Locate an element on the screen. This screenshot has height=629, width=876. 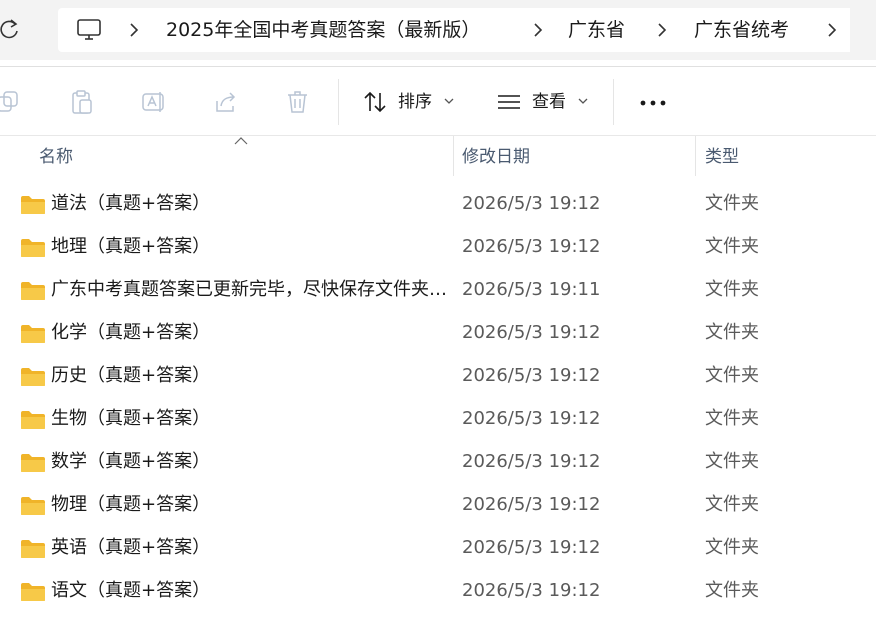
list-item: 物理（真题+答案） 2026/5/3 19:12 文件夹 is located at coordinates (438, 504).